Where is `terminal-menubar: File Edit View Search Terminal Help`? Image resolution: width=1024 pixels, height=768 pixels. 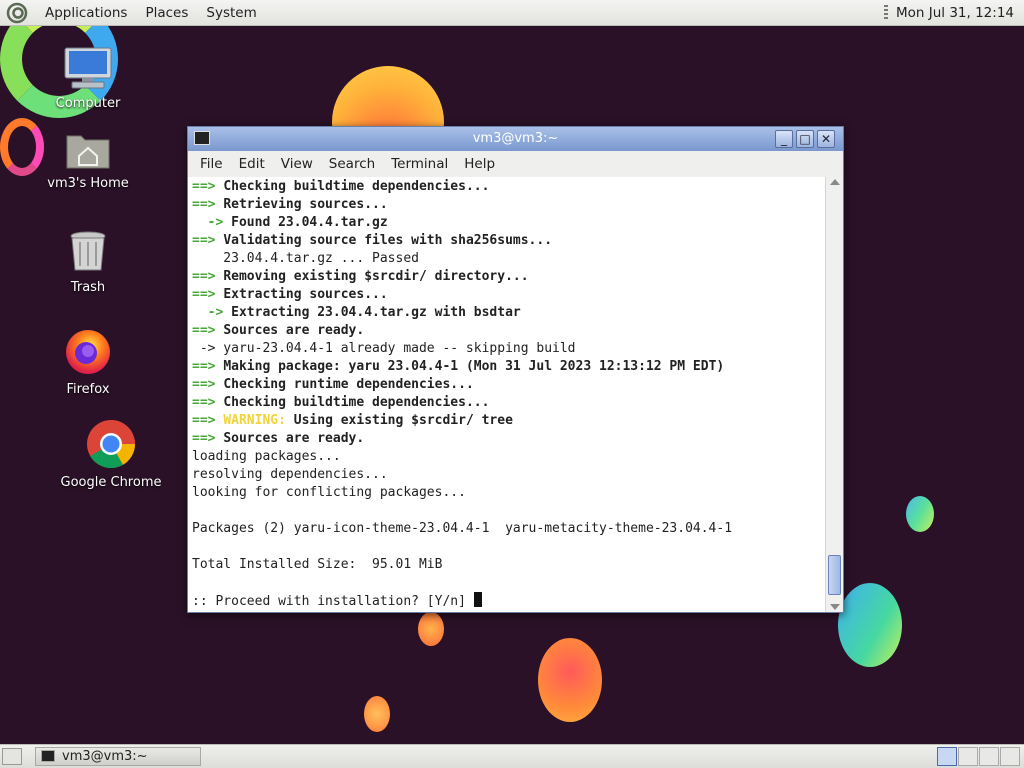 terminal-menubar: File Edit View Search Terminal Help is located at coordinates (515, 164).